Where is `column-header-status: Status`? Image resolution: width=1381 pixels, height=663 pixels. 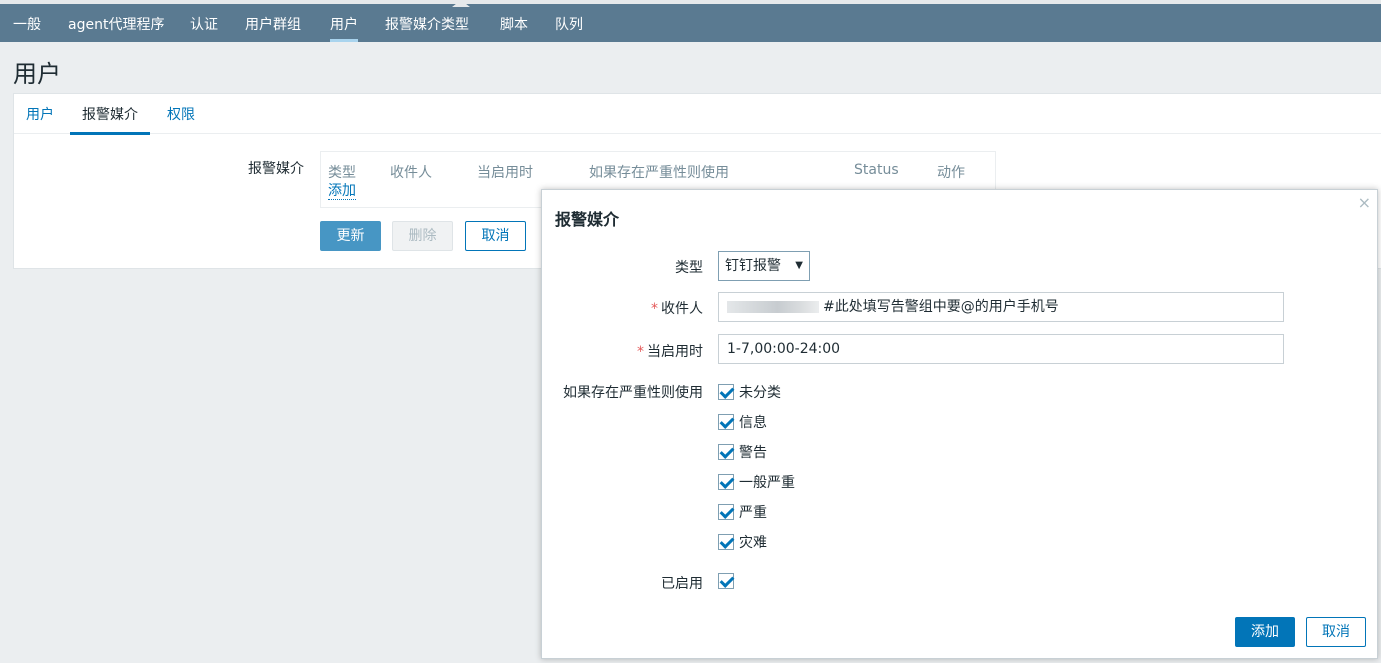 column-header-status: Status is located at coordinates (876, 170).